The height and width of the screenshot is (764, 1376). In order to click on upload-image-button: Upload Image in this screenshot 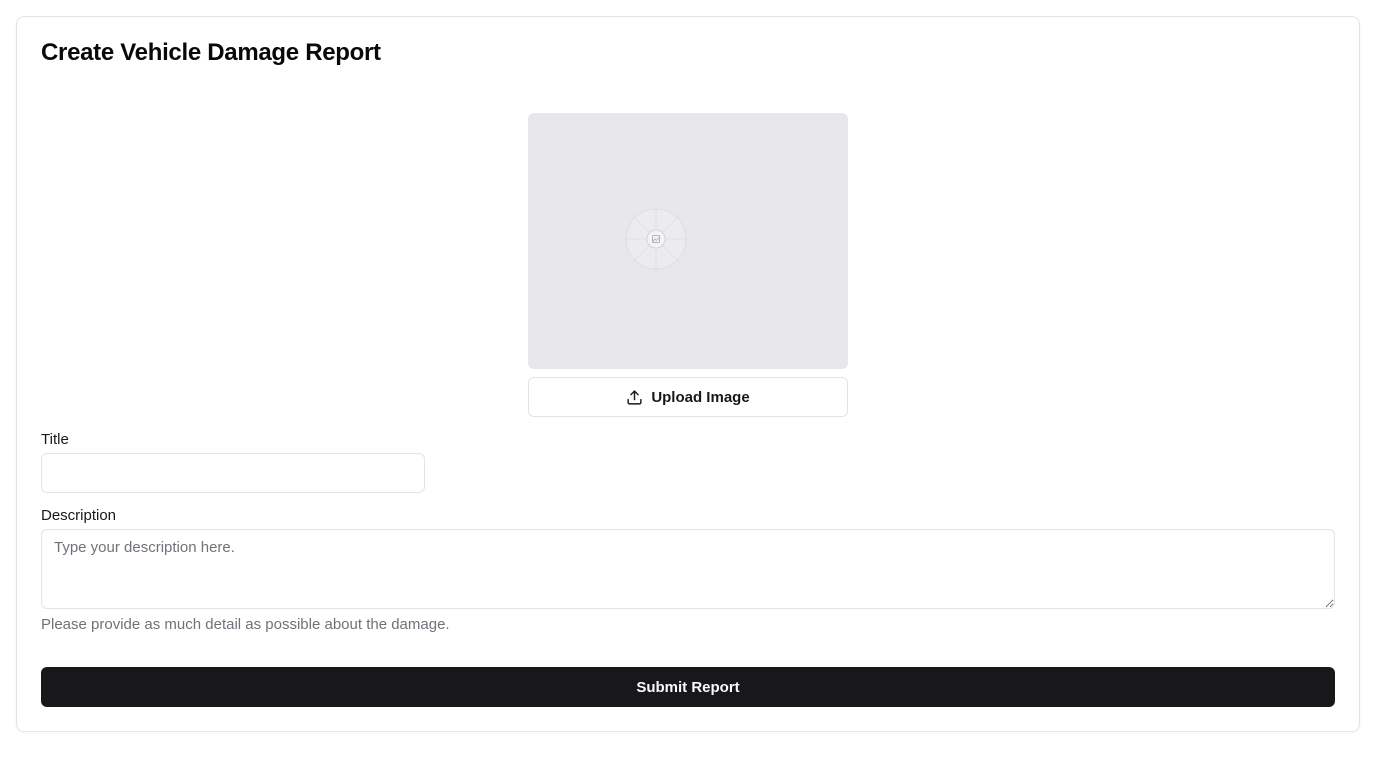, I will do `click(688, 397)`.